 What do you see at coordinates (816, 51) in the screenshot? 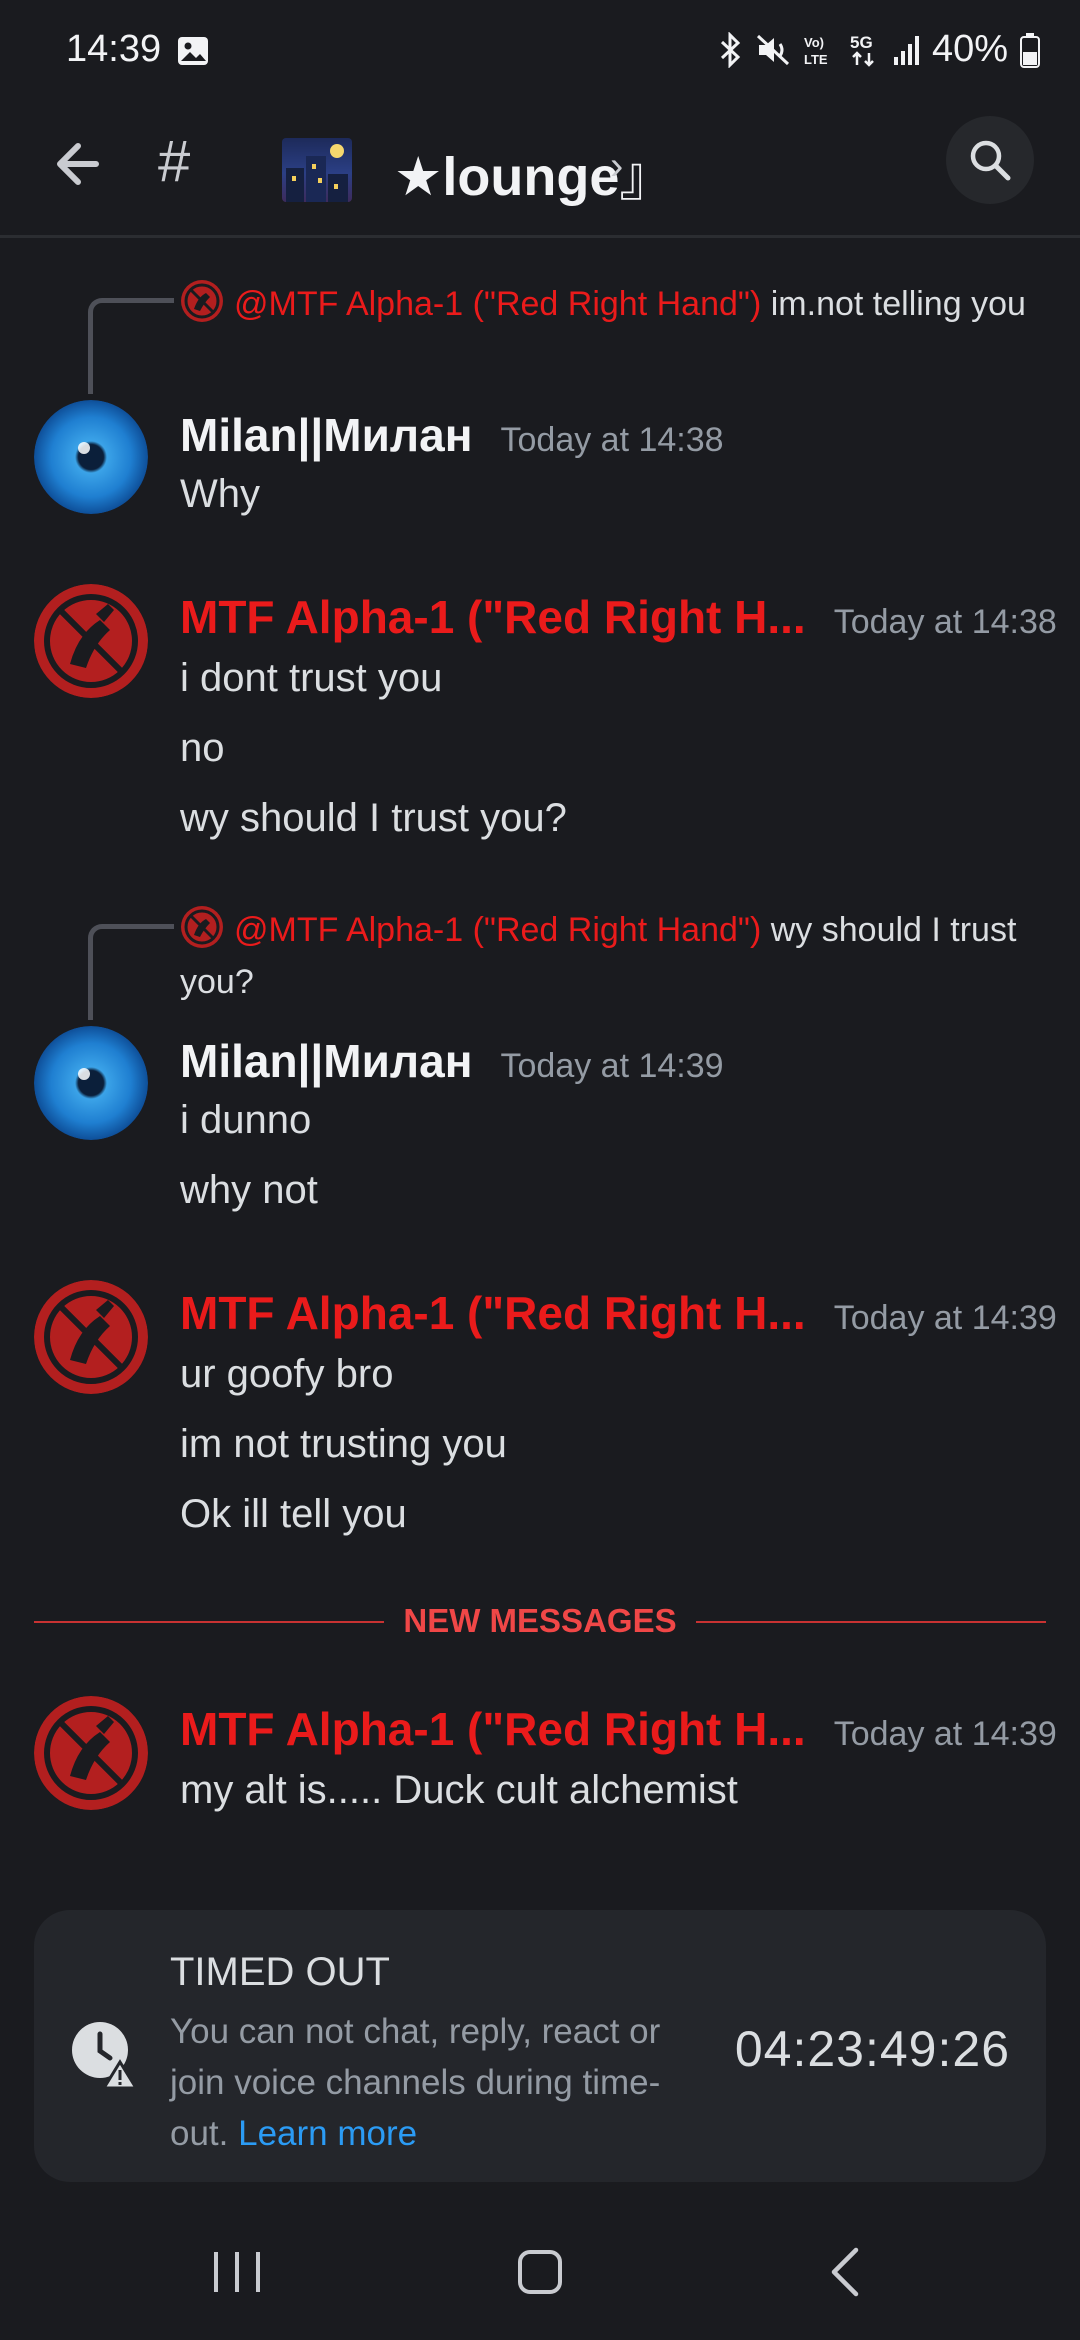
I see `volte-icon: Vo) LTE` at bounding box center [816, 51].